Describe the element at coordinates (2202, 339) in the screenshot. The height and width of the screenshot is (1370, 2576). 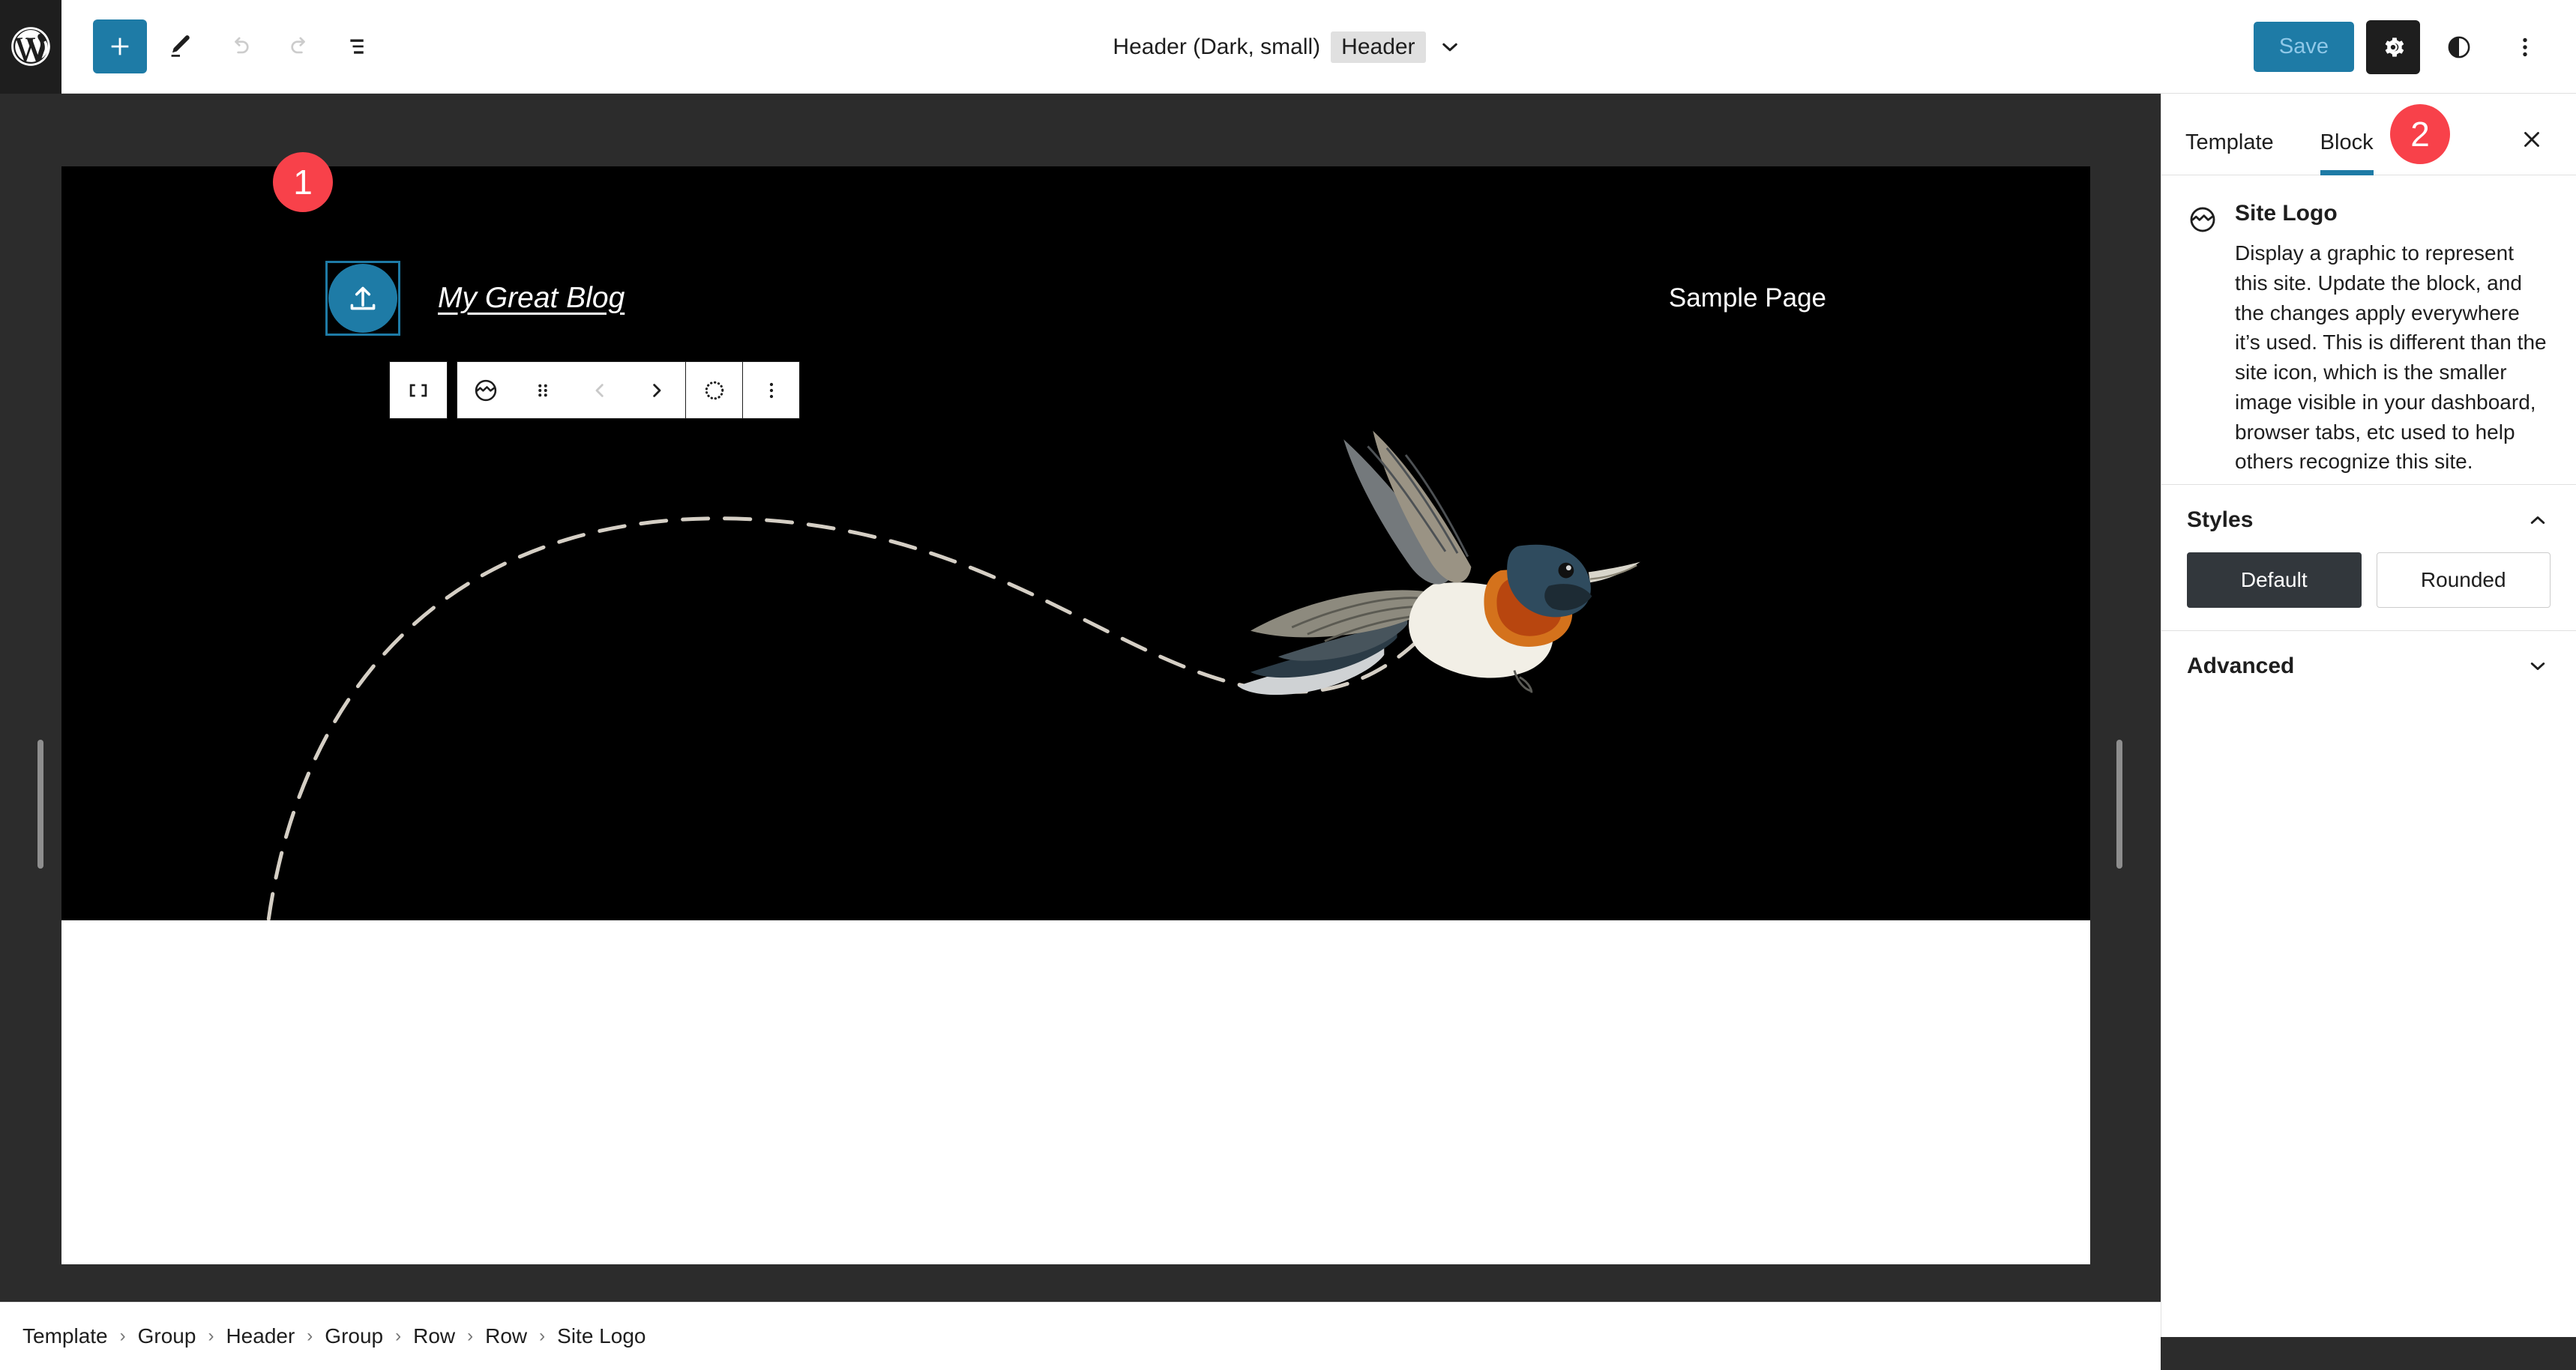
I see `block-icon-wrapper` at that location.